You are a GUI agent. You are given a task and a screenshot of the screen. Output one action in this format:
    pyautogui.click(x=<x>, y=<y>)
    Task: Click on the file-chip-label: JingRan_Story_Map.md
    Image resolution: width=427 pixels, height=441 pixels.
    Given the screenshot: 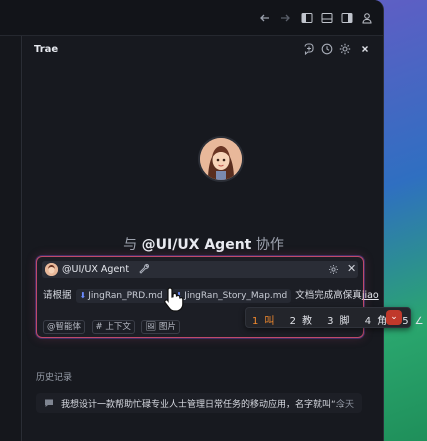 What is the action you would take?
    pyautogui.click(x=236, y=296)
    